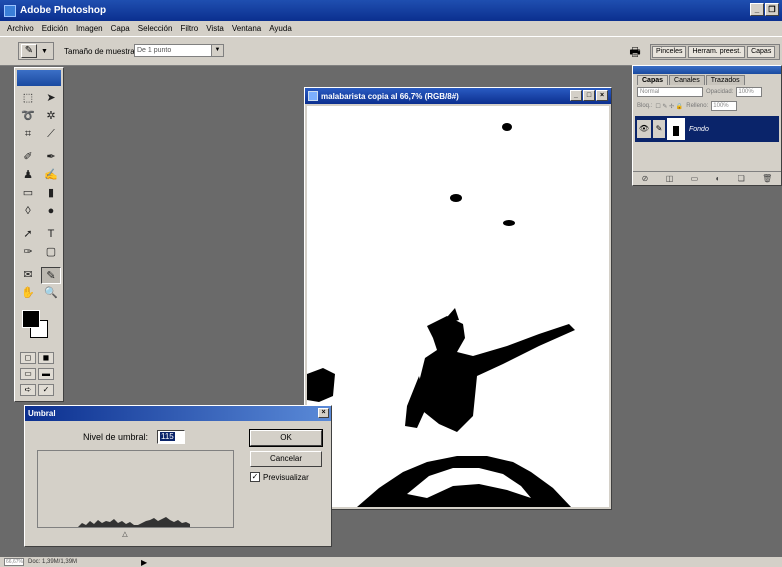  What do you see at coordinates (171, 437) in the screenshot?
I see `threshold-level-input: 115` at bounding box center [171, 437].